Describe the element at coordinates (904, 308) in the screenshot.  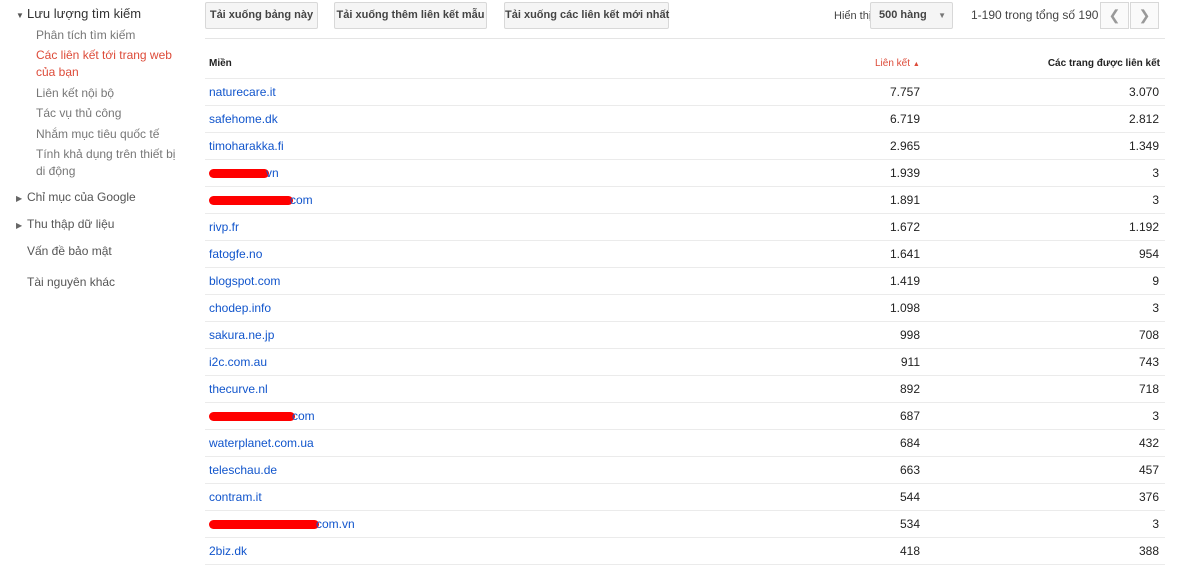
I see `links-count: 1.098` at that location.